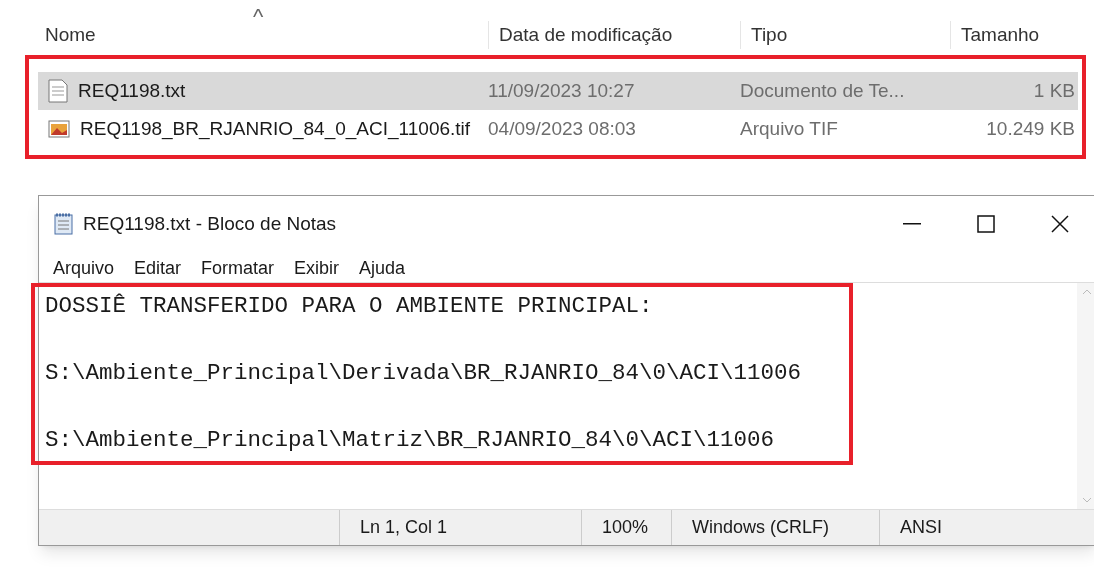 This screenshot has width=1094, height=571. Describe the element at coordinates (132, 90) in the screenshot. I see `file-name: REQ1198.txt` at that location.